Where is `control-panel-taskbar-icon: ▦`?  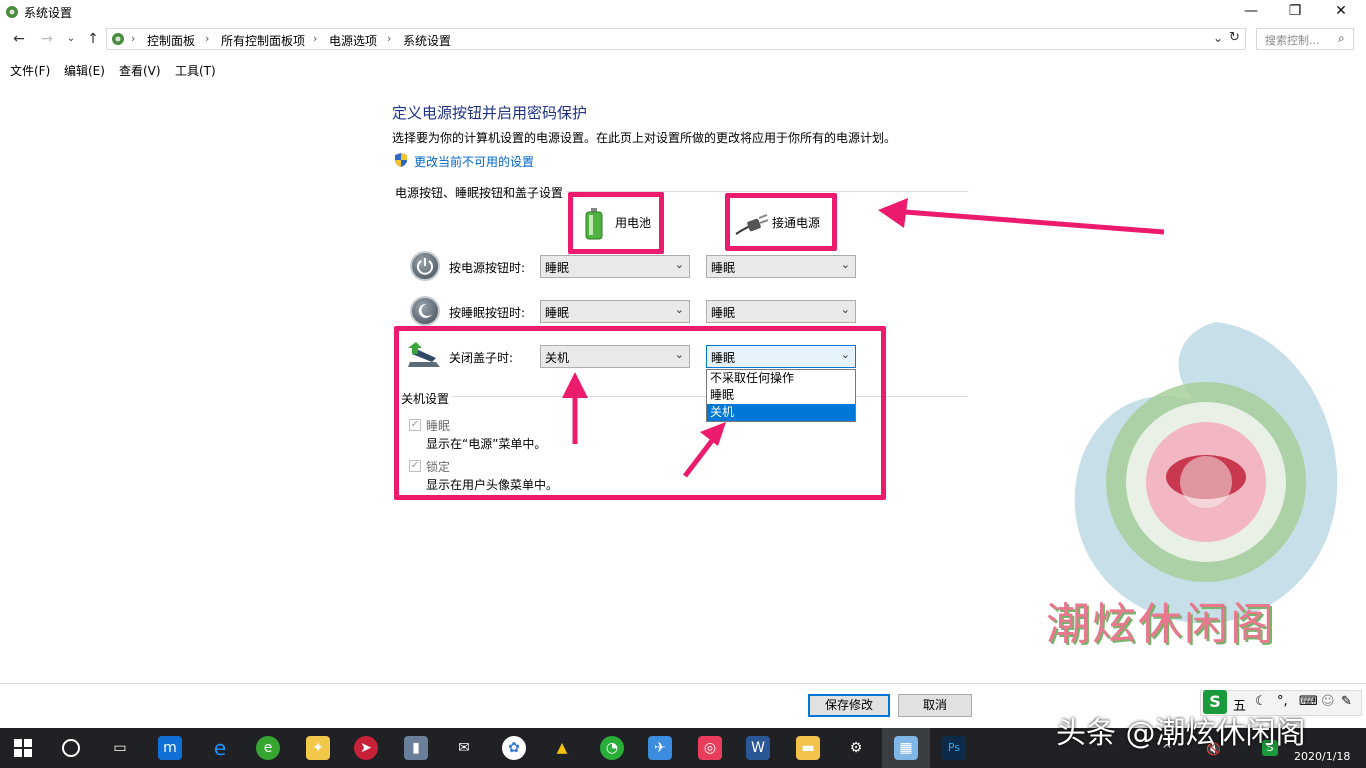 control-panel-taskbar-icon: ▦ is located at coordinates (906, 748).